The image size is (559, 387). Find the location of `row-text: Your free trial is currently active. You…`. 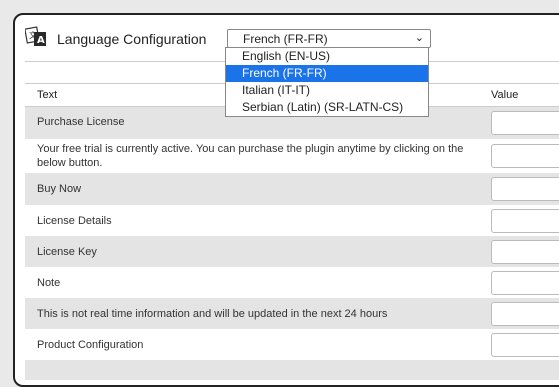

row-text: Your free trial is currently active. You… is located at coordinates (250, 156).